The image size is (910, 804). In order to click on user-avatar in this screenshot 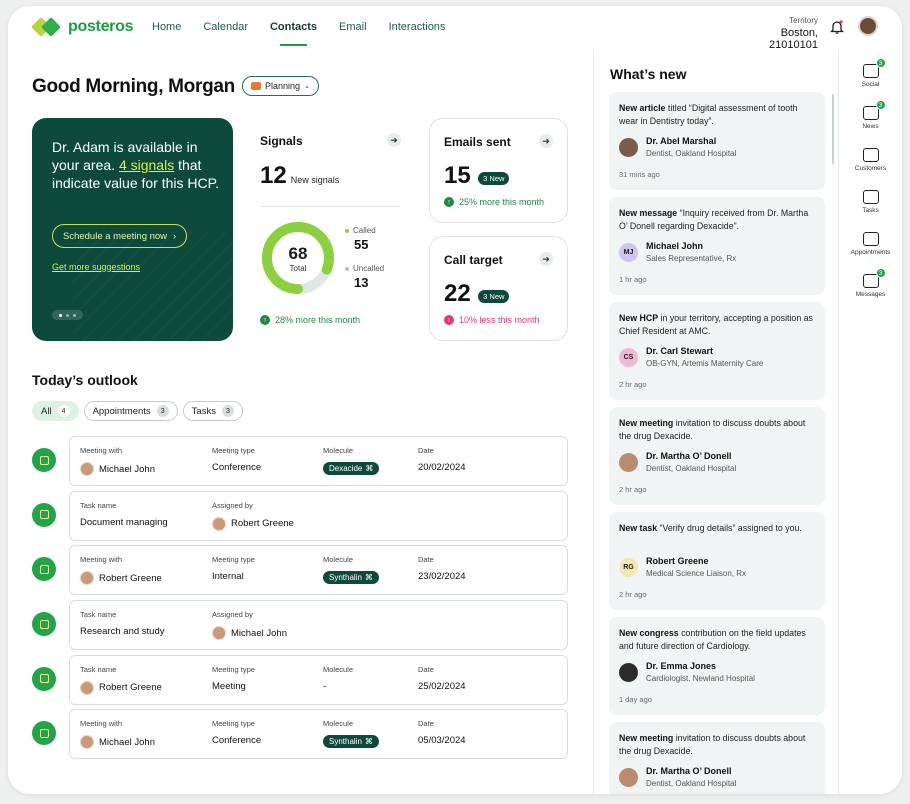, I will do `click(868, 26)`.